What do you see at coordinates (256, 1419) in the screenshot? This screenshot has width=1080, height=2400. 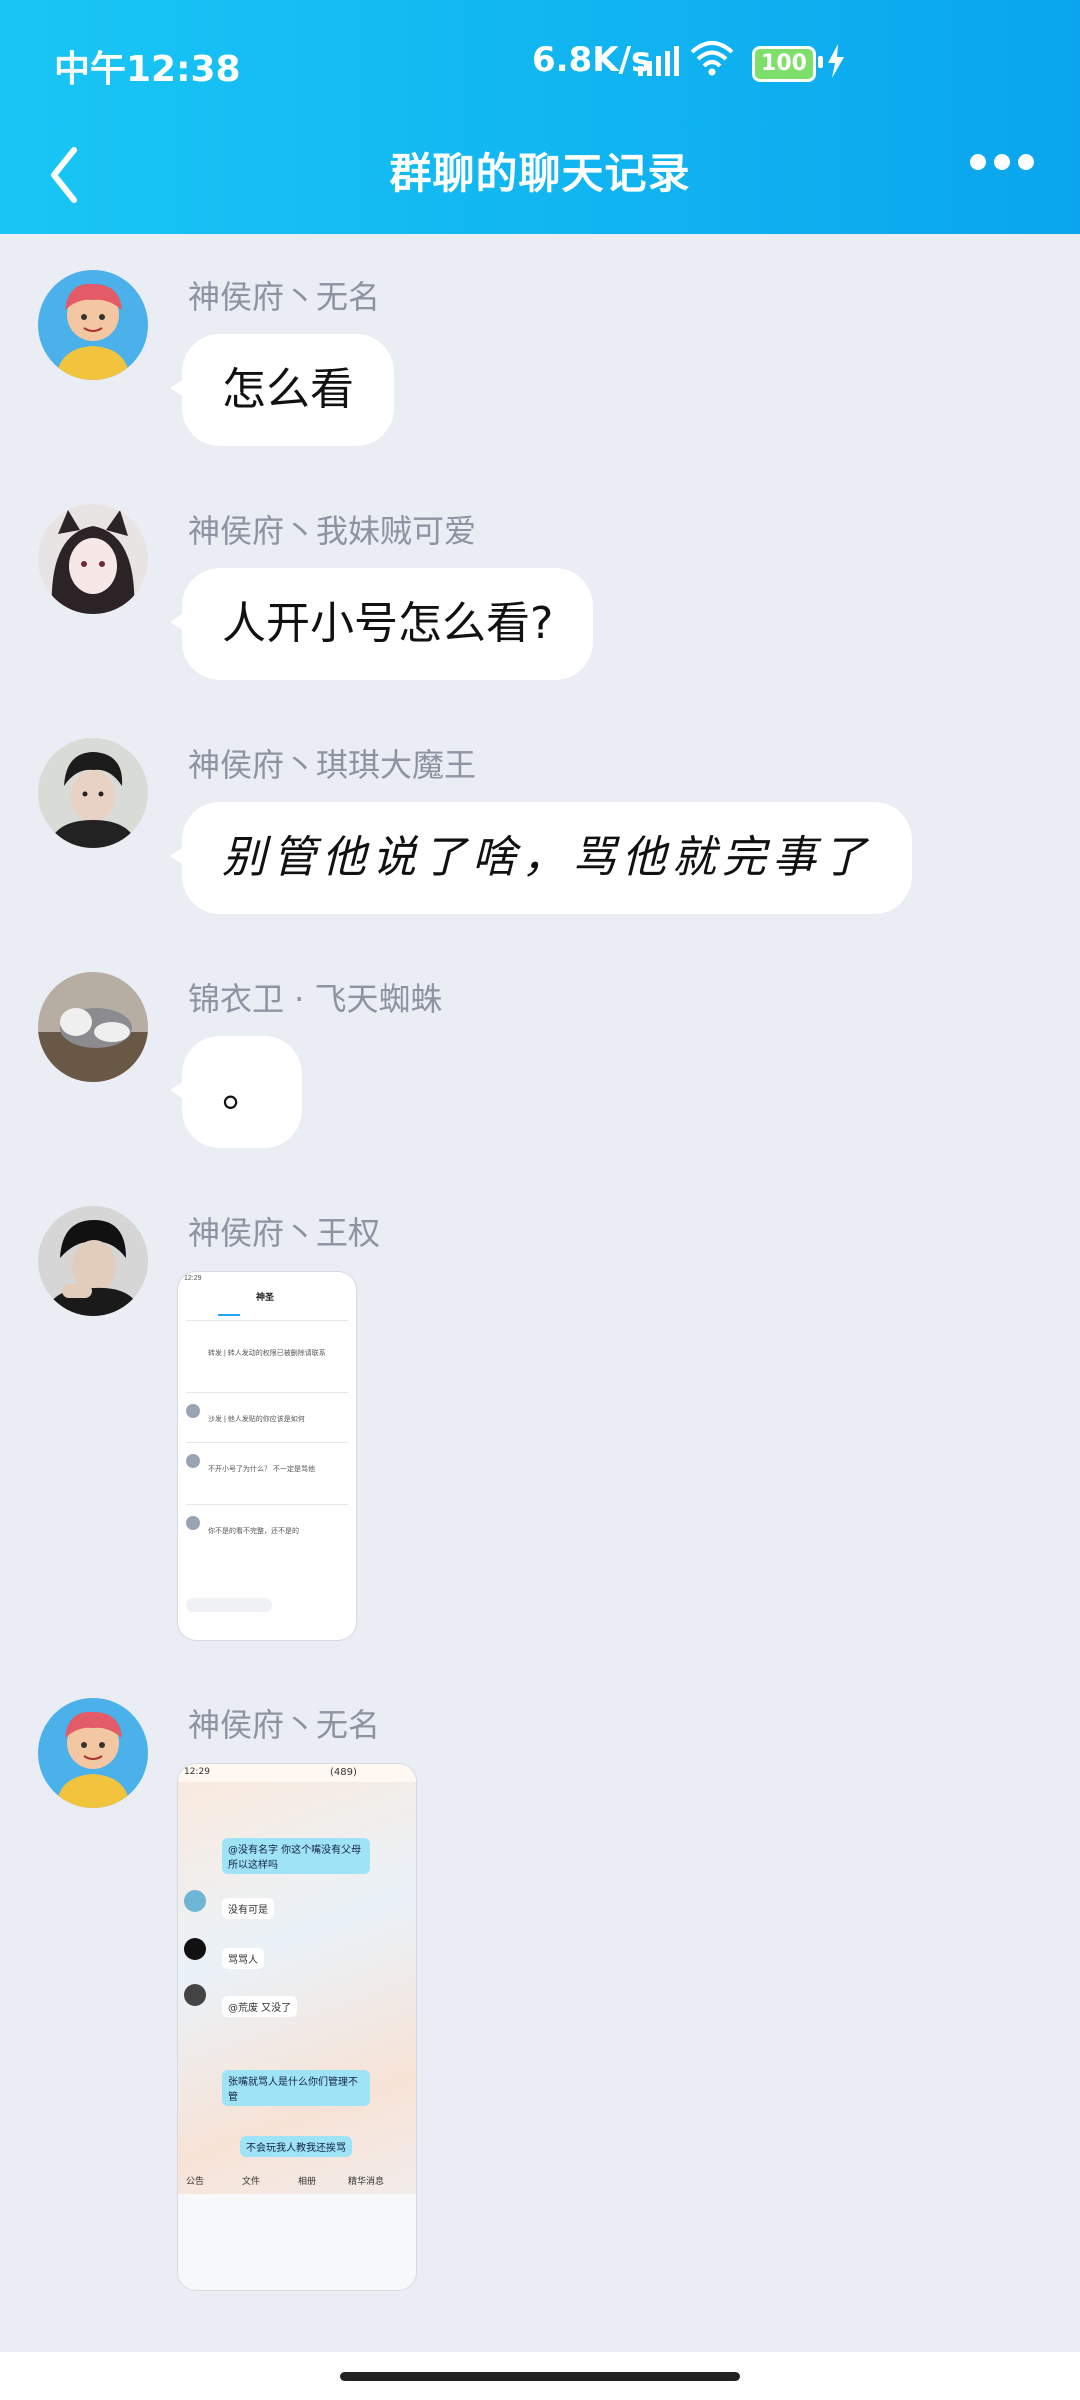 I see `ss1-item: 沙发 | 他人发贴的你应该是如何` at bounding box center [256, 1419].